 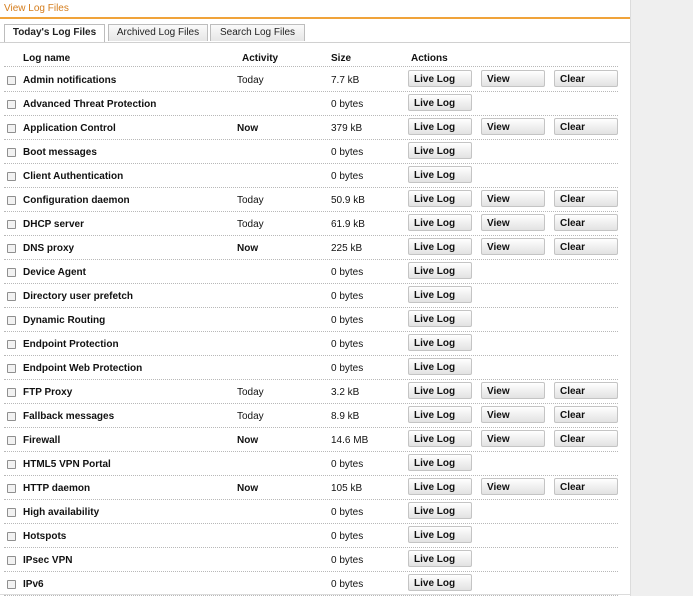 What do you see at coordinates (311, 66) in the screenshot?
I see `header-separator` at bounding box center [311, 66].